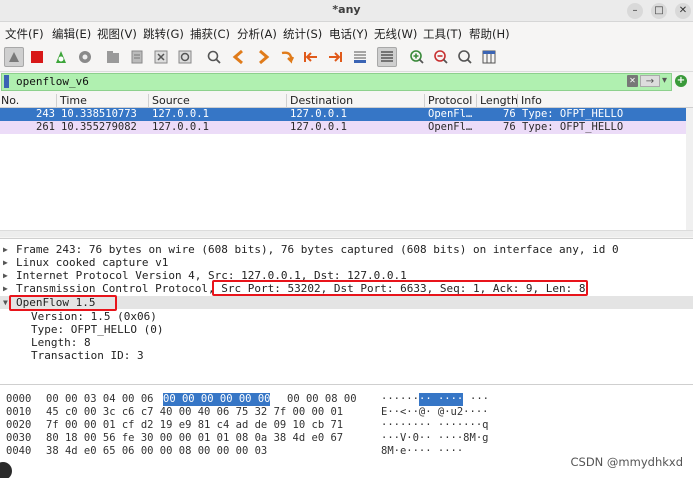  What do you see at coordinates (441, 399) in the screenshot?
I see `hex-ascii-highlight: ·· ····` at bounding box center [441, 399].